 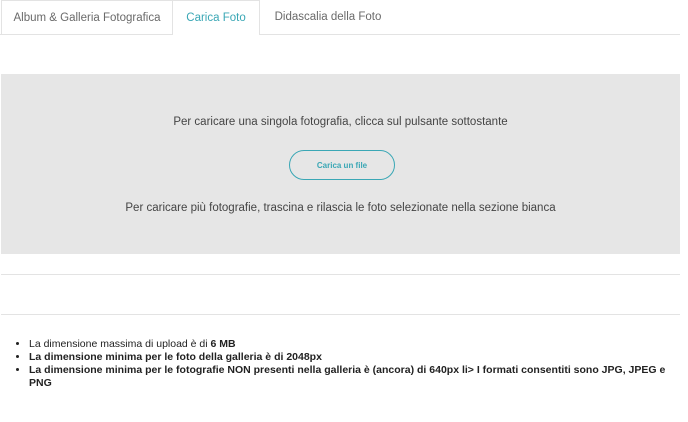 I want to click on tab-label: Carica Foto, so click(x=216, y=18).